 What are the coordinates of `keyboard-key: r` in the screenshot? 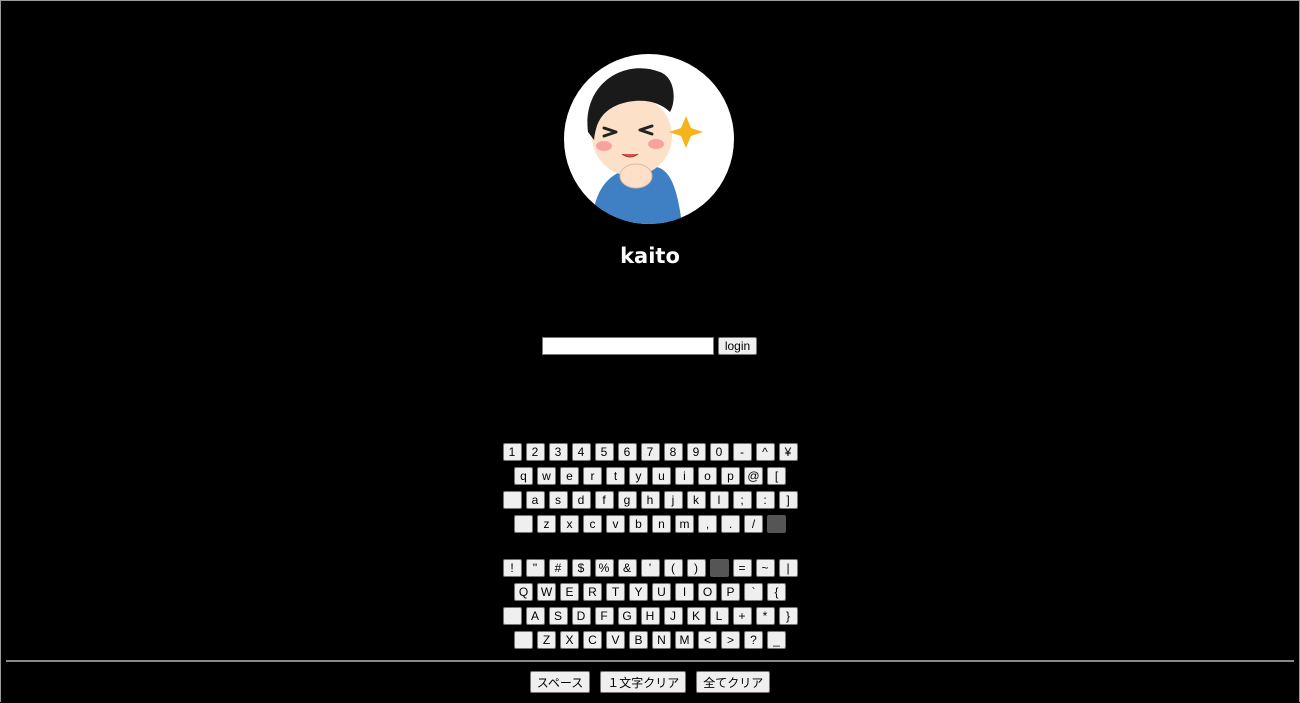 It's located at (592, 476).